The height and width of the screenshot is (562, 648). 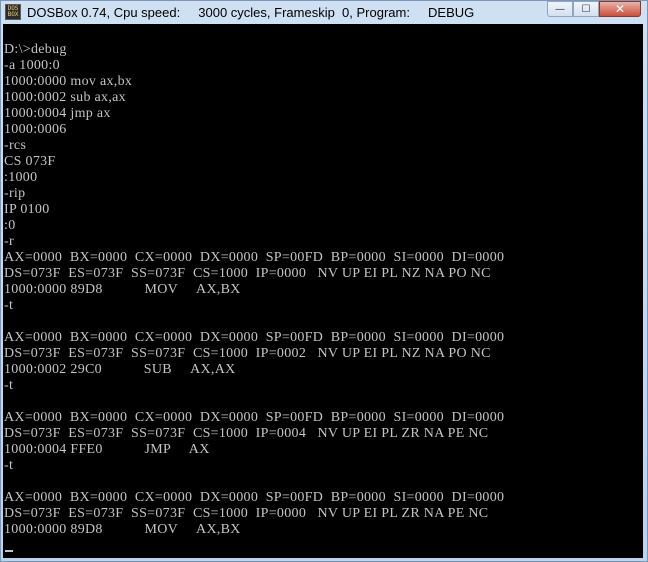 What do you see at coordinates (15, 193) in the screenshot?
I see `console-line: -rip` at bounding box center [15, 193].